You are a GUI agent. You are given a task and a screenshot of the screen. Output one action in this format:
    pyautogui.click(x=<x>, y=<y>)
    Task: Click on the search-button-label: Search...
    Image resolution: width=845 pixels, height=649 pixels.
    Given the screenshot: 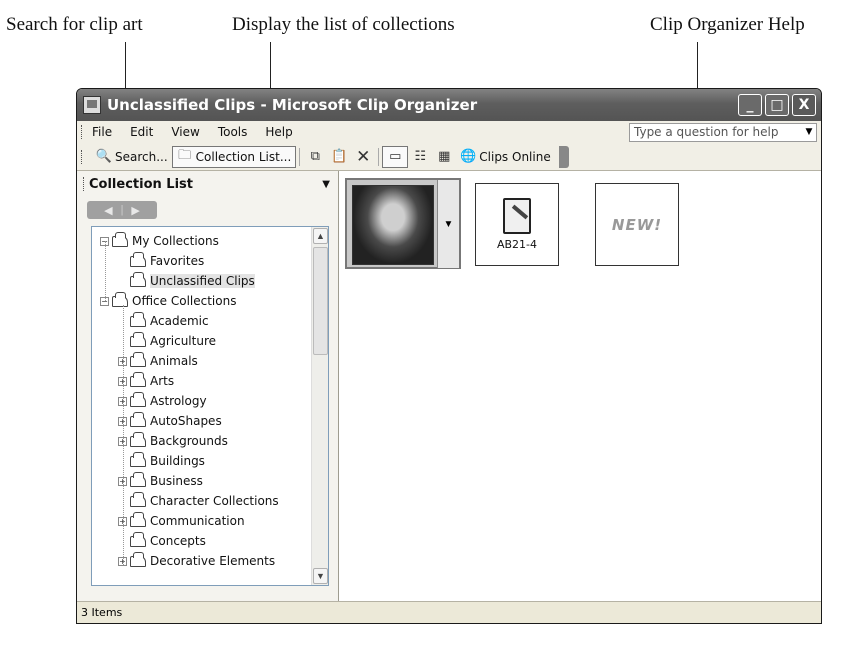 What is the action you would take?
    pyautogui.click(x=141, y=156)
    